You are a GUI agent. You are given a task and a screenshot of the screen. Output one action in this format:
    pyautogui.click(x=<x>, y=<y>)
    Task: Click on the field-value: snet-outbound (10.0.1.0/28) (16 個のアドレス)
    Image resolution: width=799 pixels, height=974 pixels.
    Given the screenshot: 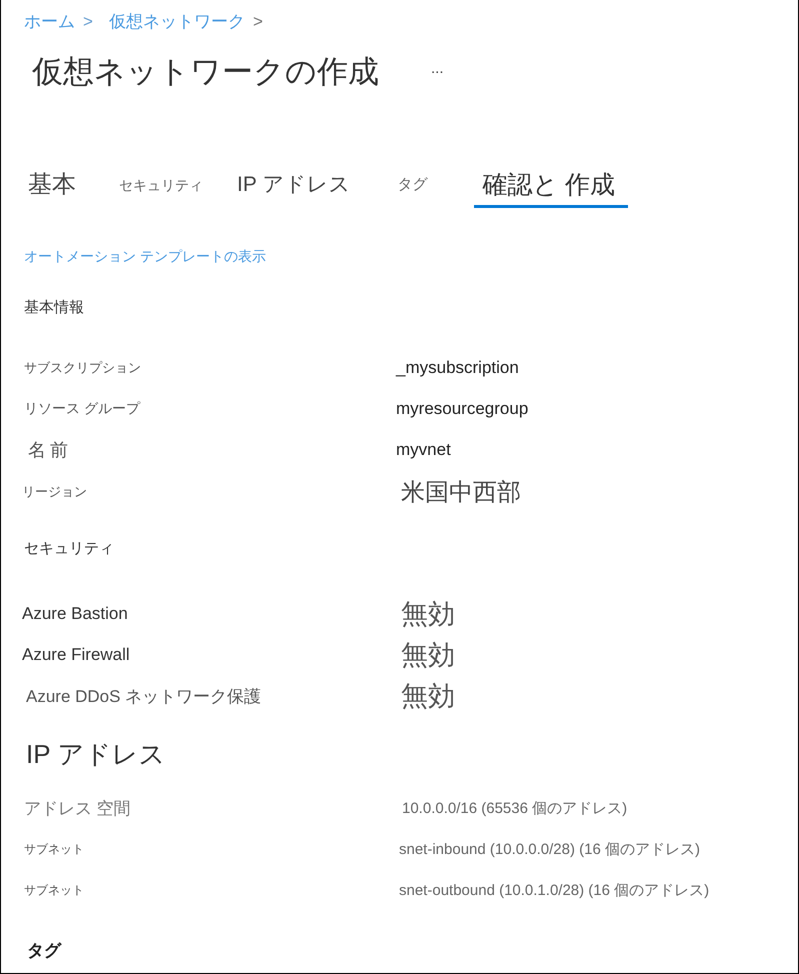 What is the action you would take?
    pyautogui.click(x=554, y=890)
    